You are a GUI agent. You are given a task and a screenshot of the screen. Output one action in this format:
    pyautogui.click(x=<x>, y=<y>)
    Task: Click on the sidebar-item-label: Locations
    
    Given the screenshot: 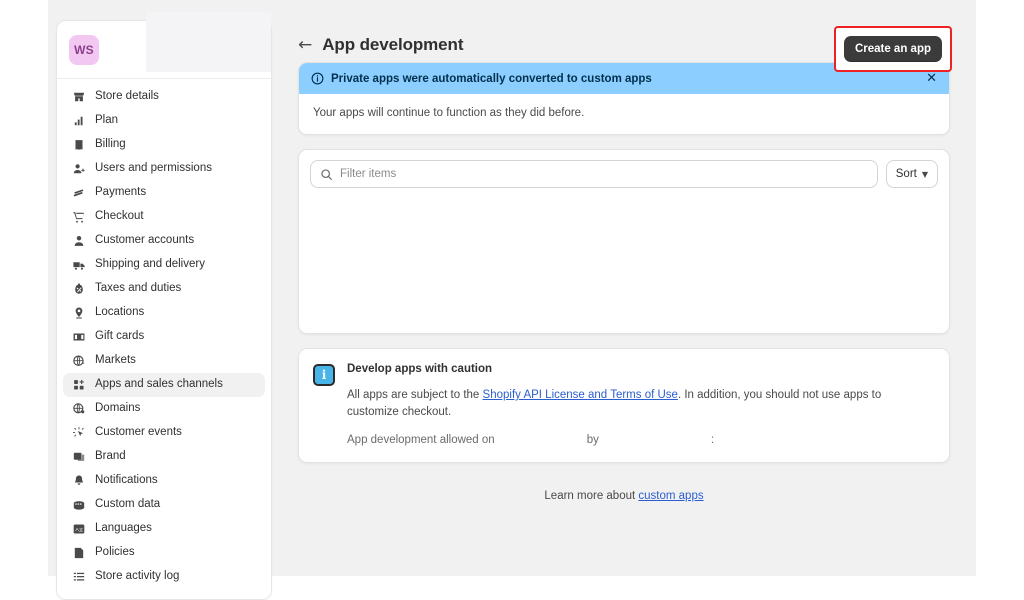 What is the action you would take?
    pyautogui.click(x=120, y=312)
    